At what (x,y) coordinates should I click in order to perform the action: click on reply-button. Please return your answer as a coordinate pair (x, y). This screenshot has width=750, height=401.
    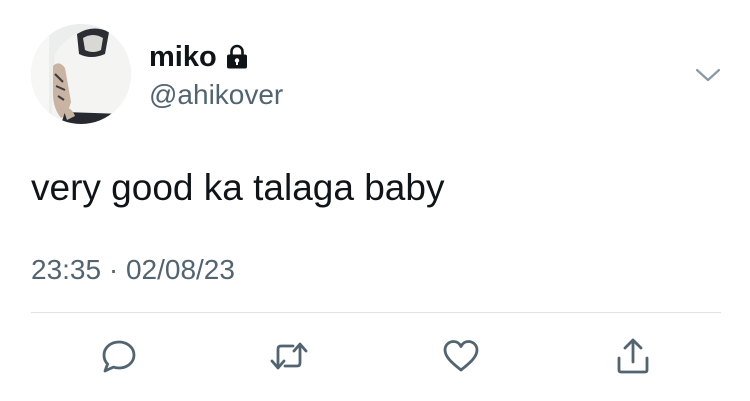
    Looking at the image, I should click on (119, 356).